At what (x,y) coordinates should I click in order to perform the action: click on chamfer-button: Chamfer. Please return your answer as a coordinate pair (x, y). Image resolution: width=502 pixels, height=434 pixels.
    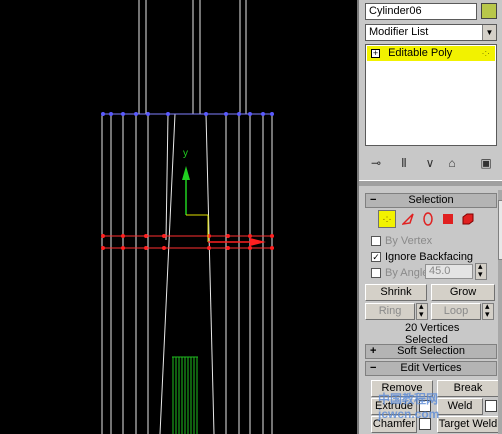
    Looking at the image, I should click on (394, 424).